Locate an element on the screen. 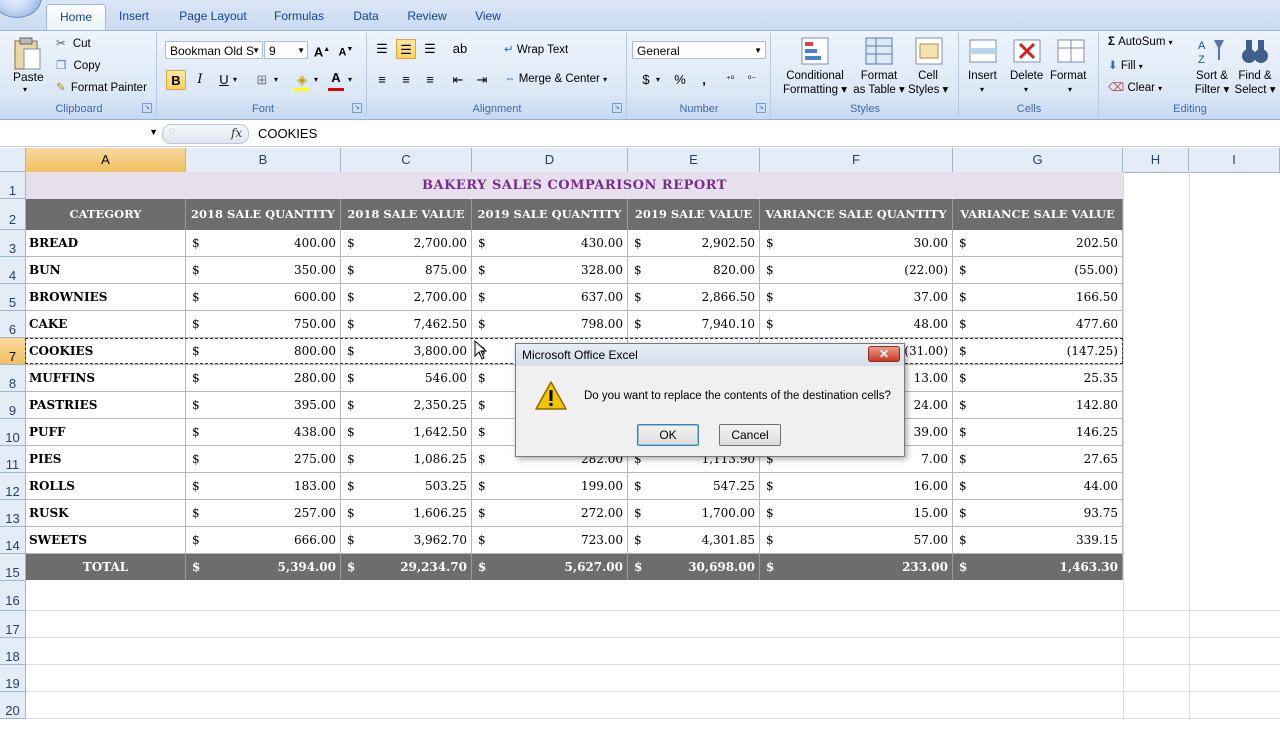 The height and width of the screenshot is (729, 1280). wrap-text-button: ↵ Wrap Text is located at coordinates (536, 49).